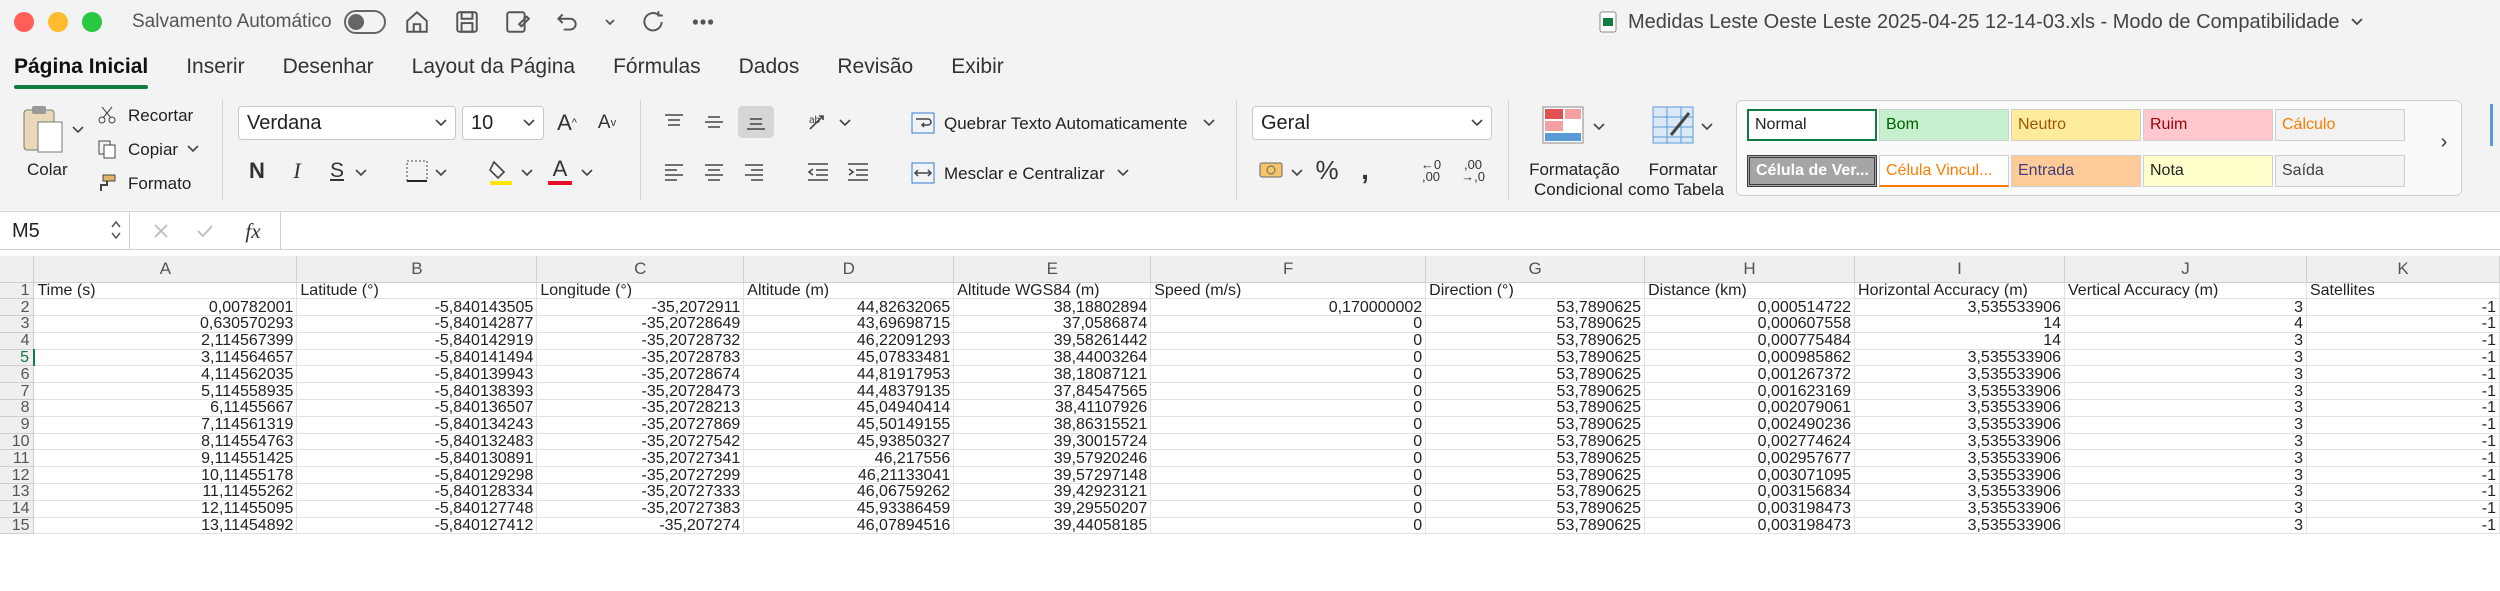  Describe the element at coordinates (2444, 142) in the screenshot. I see `chevron-right-icon: ›` at that location.